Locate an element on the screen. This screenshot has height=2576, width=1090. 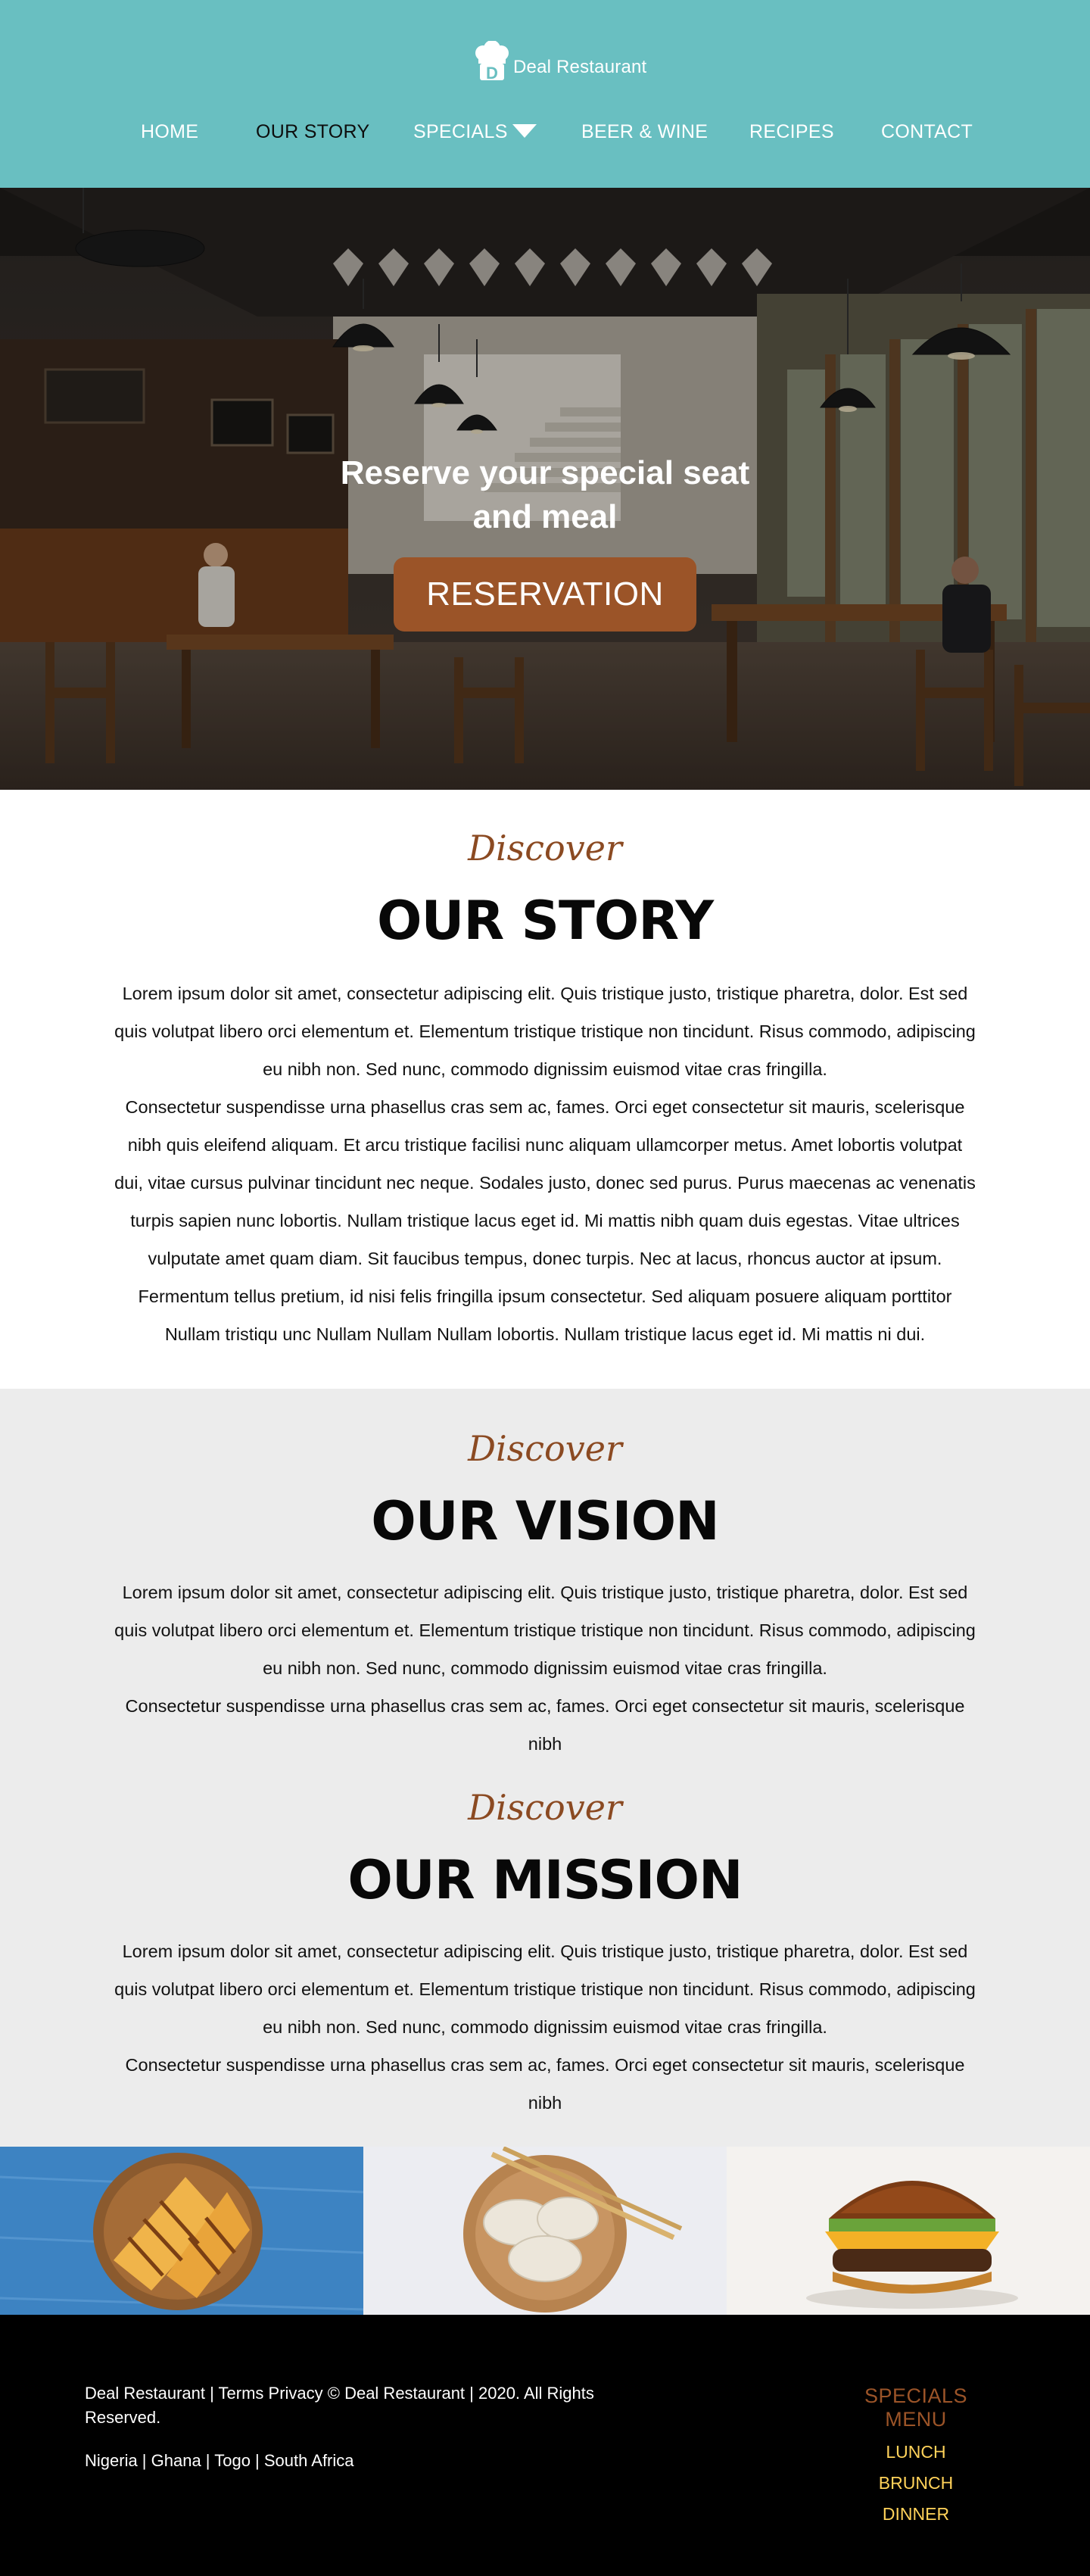
footer-countries: Nigeria | Ghana | Togo | South Africa is located at coordinates (220, 2460).